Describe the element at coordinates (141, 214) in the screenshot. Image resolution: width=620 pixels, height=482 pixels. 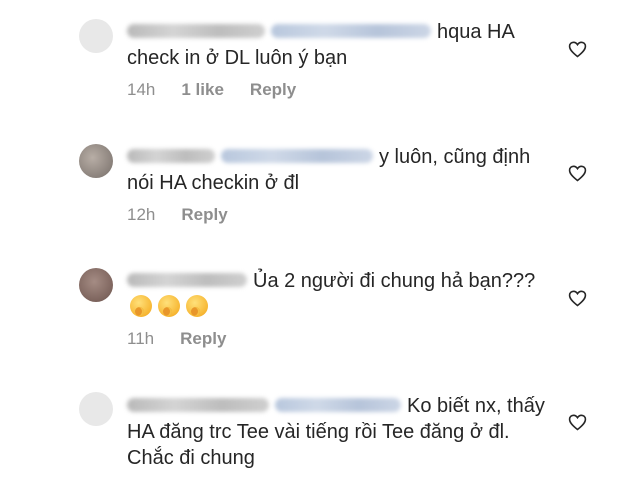
I see `comment-time: 12h` at that location.